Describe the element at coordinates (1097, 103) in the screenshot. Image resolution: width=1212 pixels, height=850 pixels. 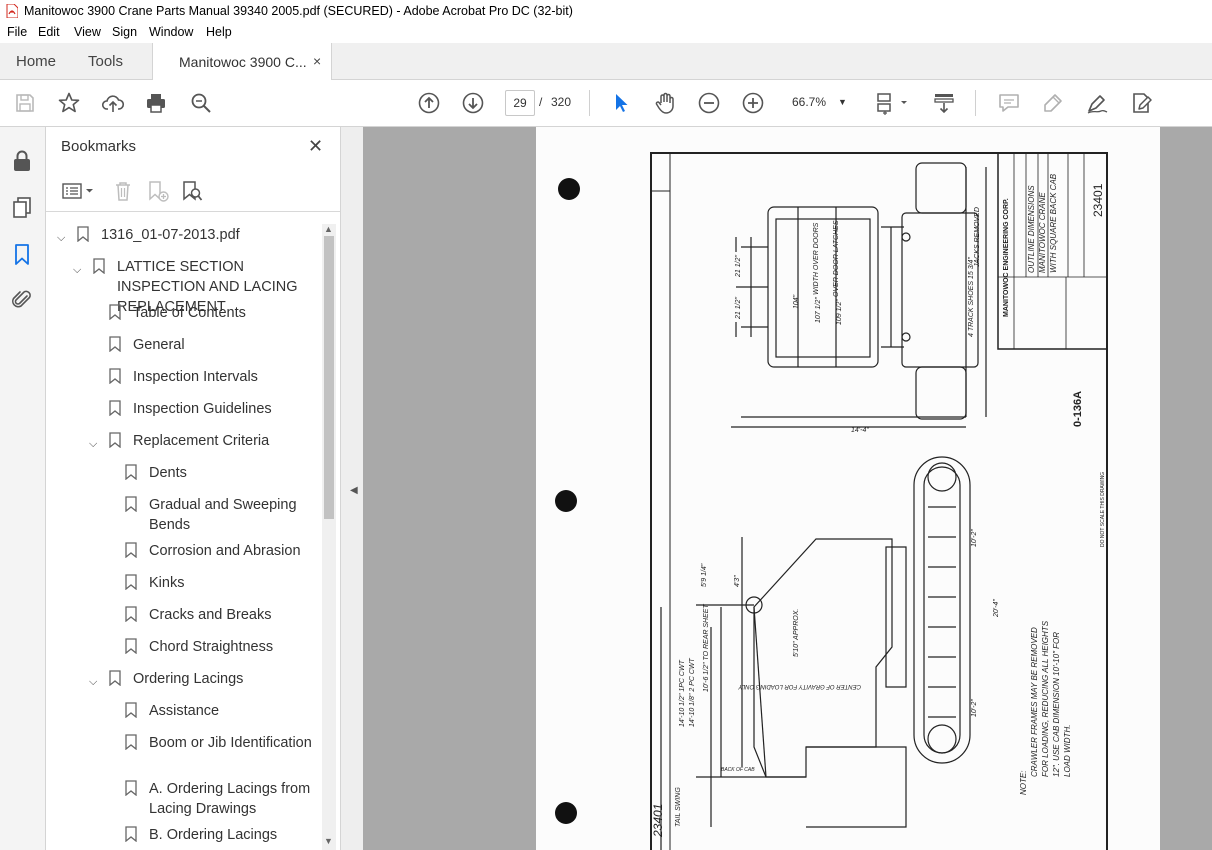
I see `sign-icon` at that location.